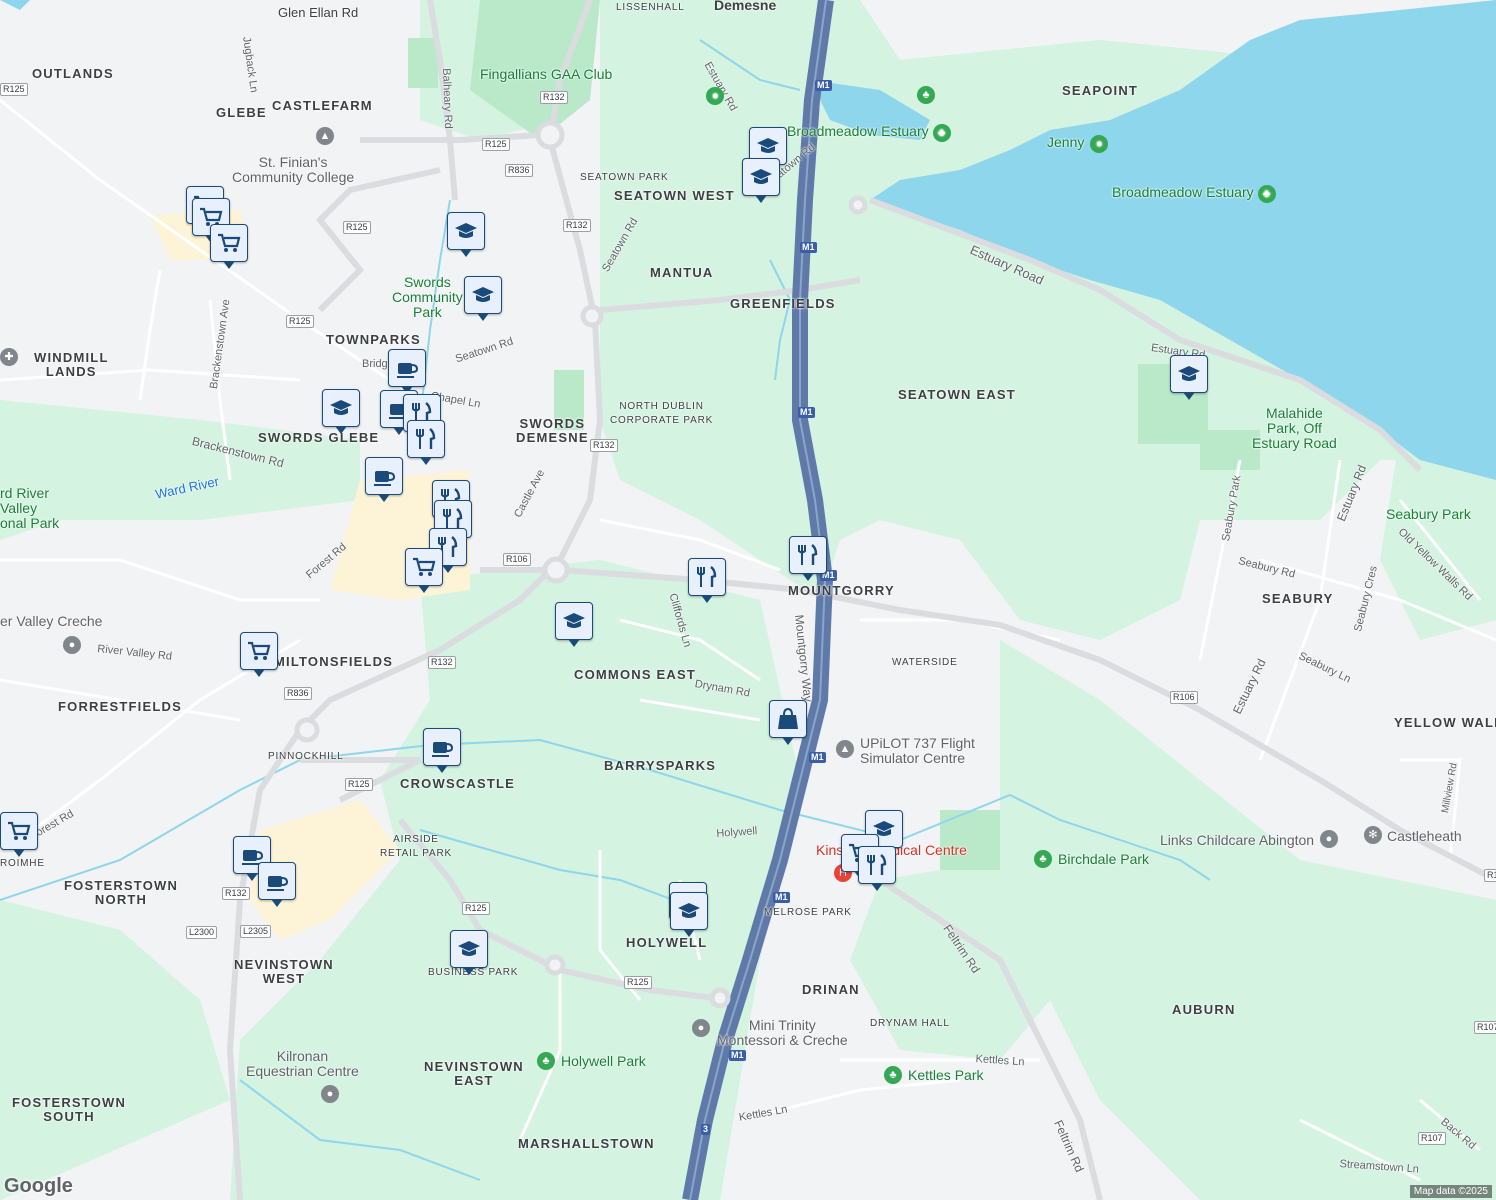 This screenshot has width=1496, height=1200. Describe the element at coordinates (1194, 194) in the screenshot. I see `poi-broadmeadow-estuary-2: Broadmeadow Estuary ♣` at that location.